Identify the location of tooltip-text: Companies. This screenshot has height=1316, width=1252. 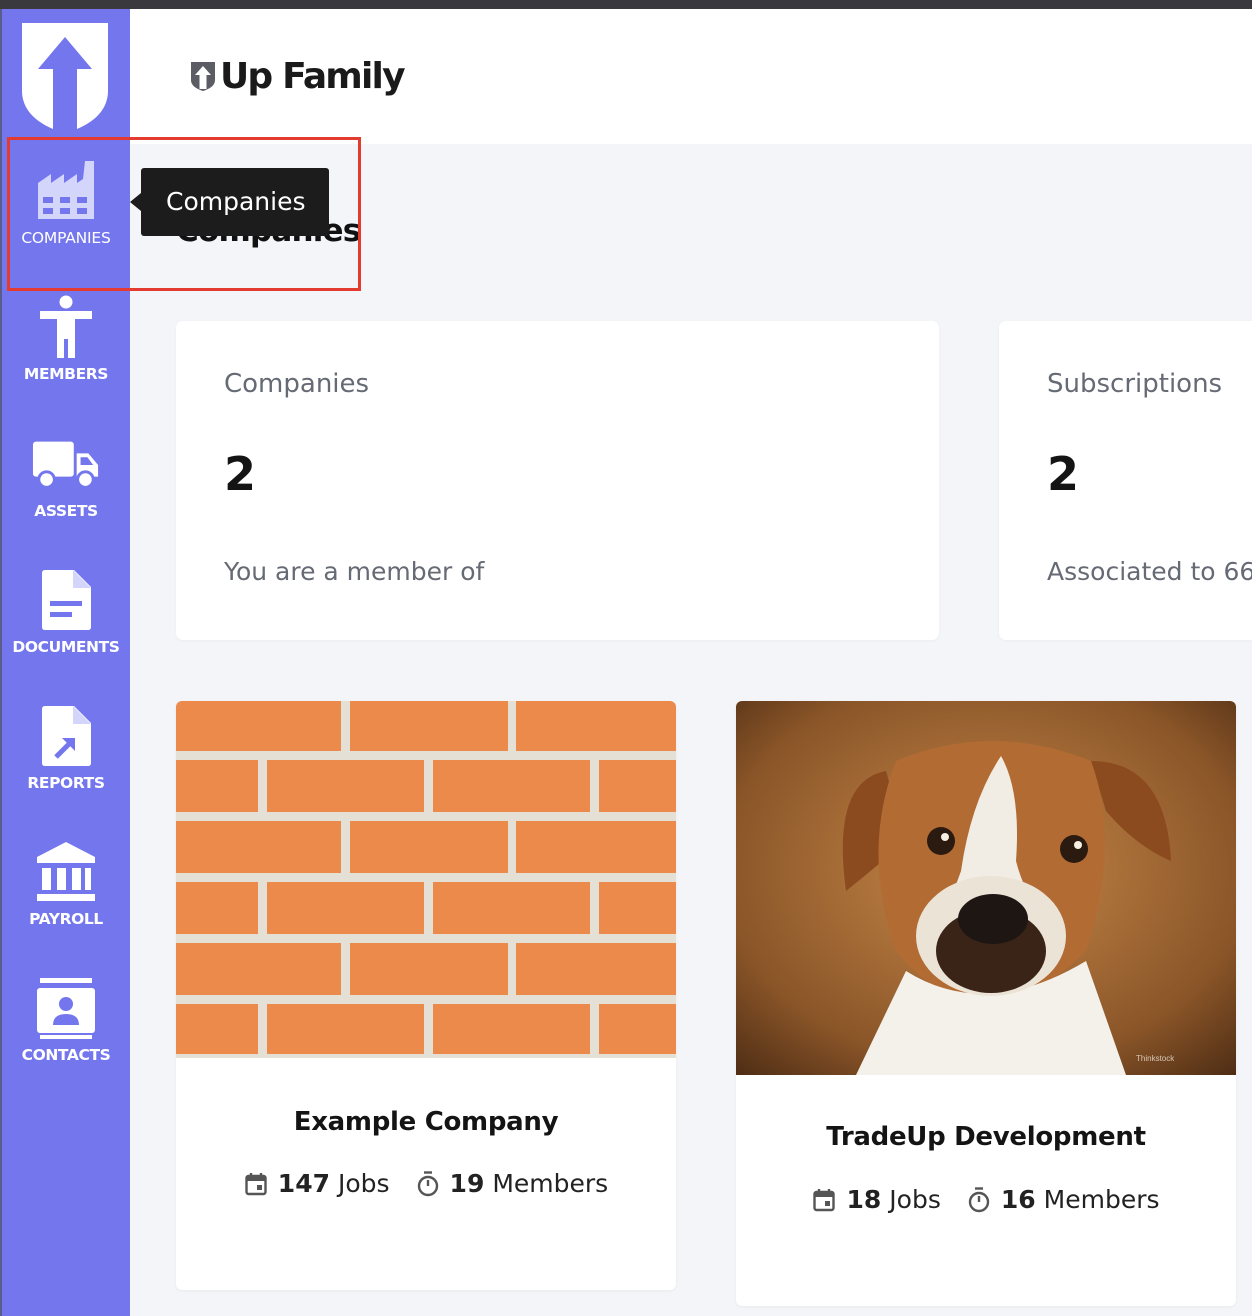
(236, 201).